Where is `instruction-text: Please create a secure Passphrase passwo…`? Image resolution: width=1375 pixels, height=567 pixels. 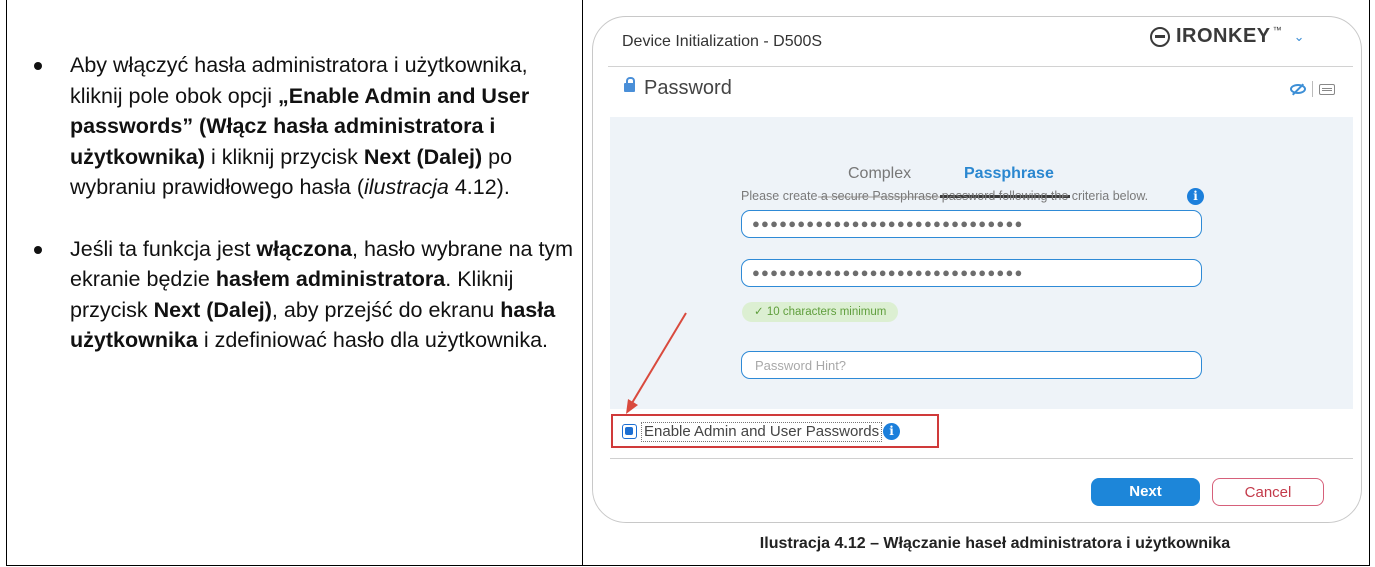 instruction-text: Please create a secure Passphrase passwo… is located at coordinates (945, 196).